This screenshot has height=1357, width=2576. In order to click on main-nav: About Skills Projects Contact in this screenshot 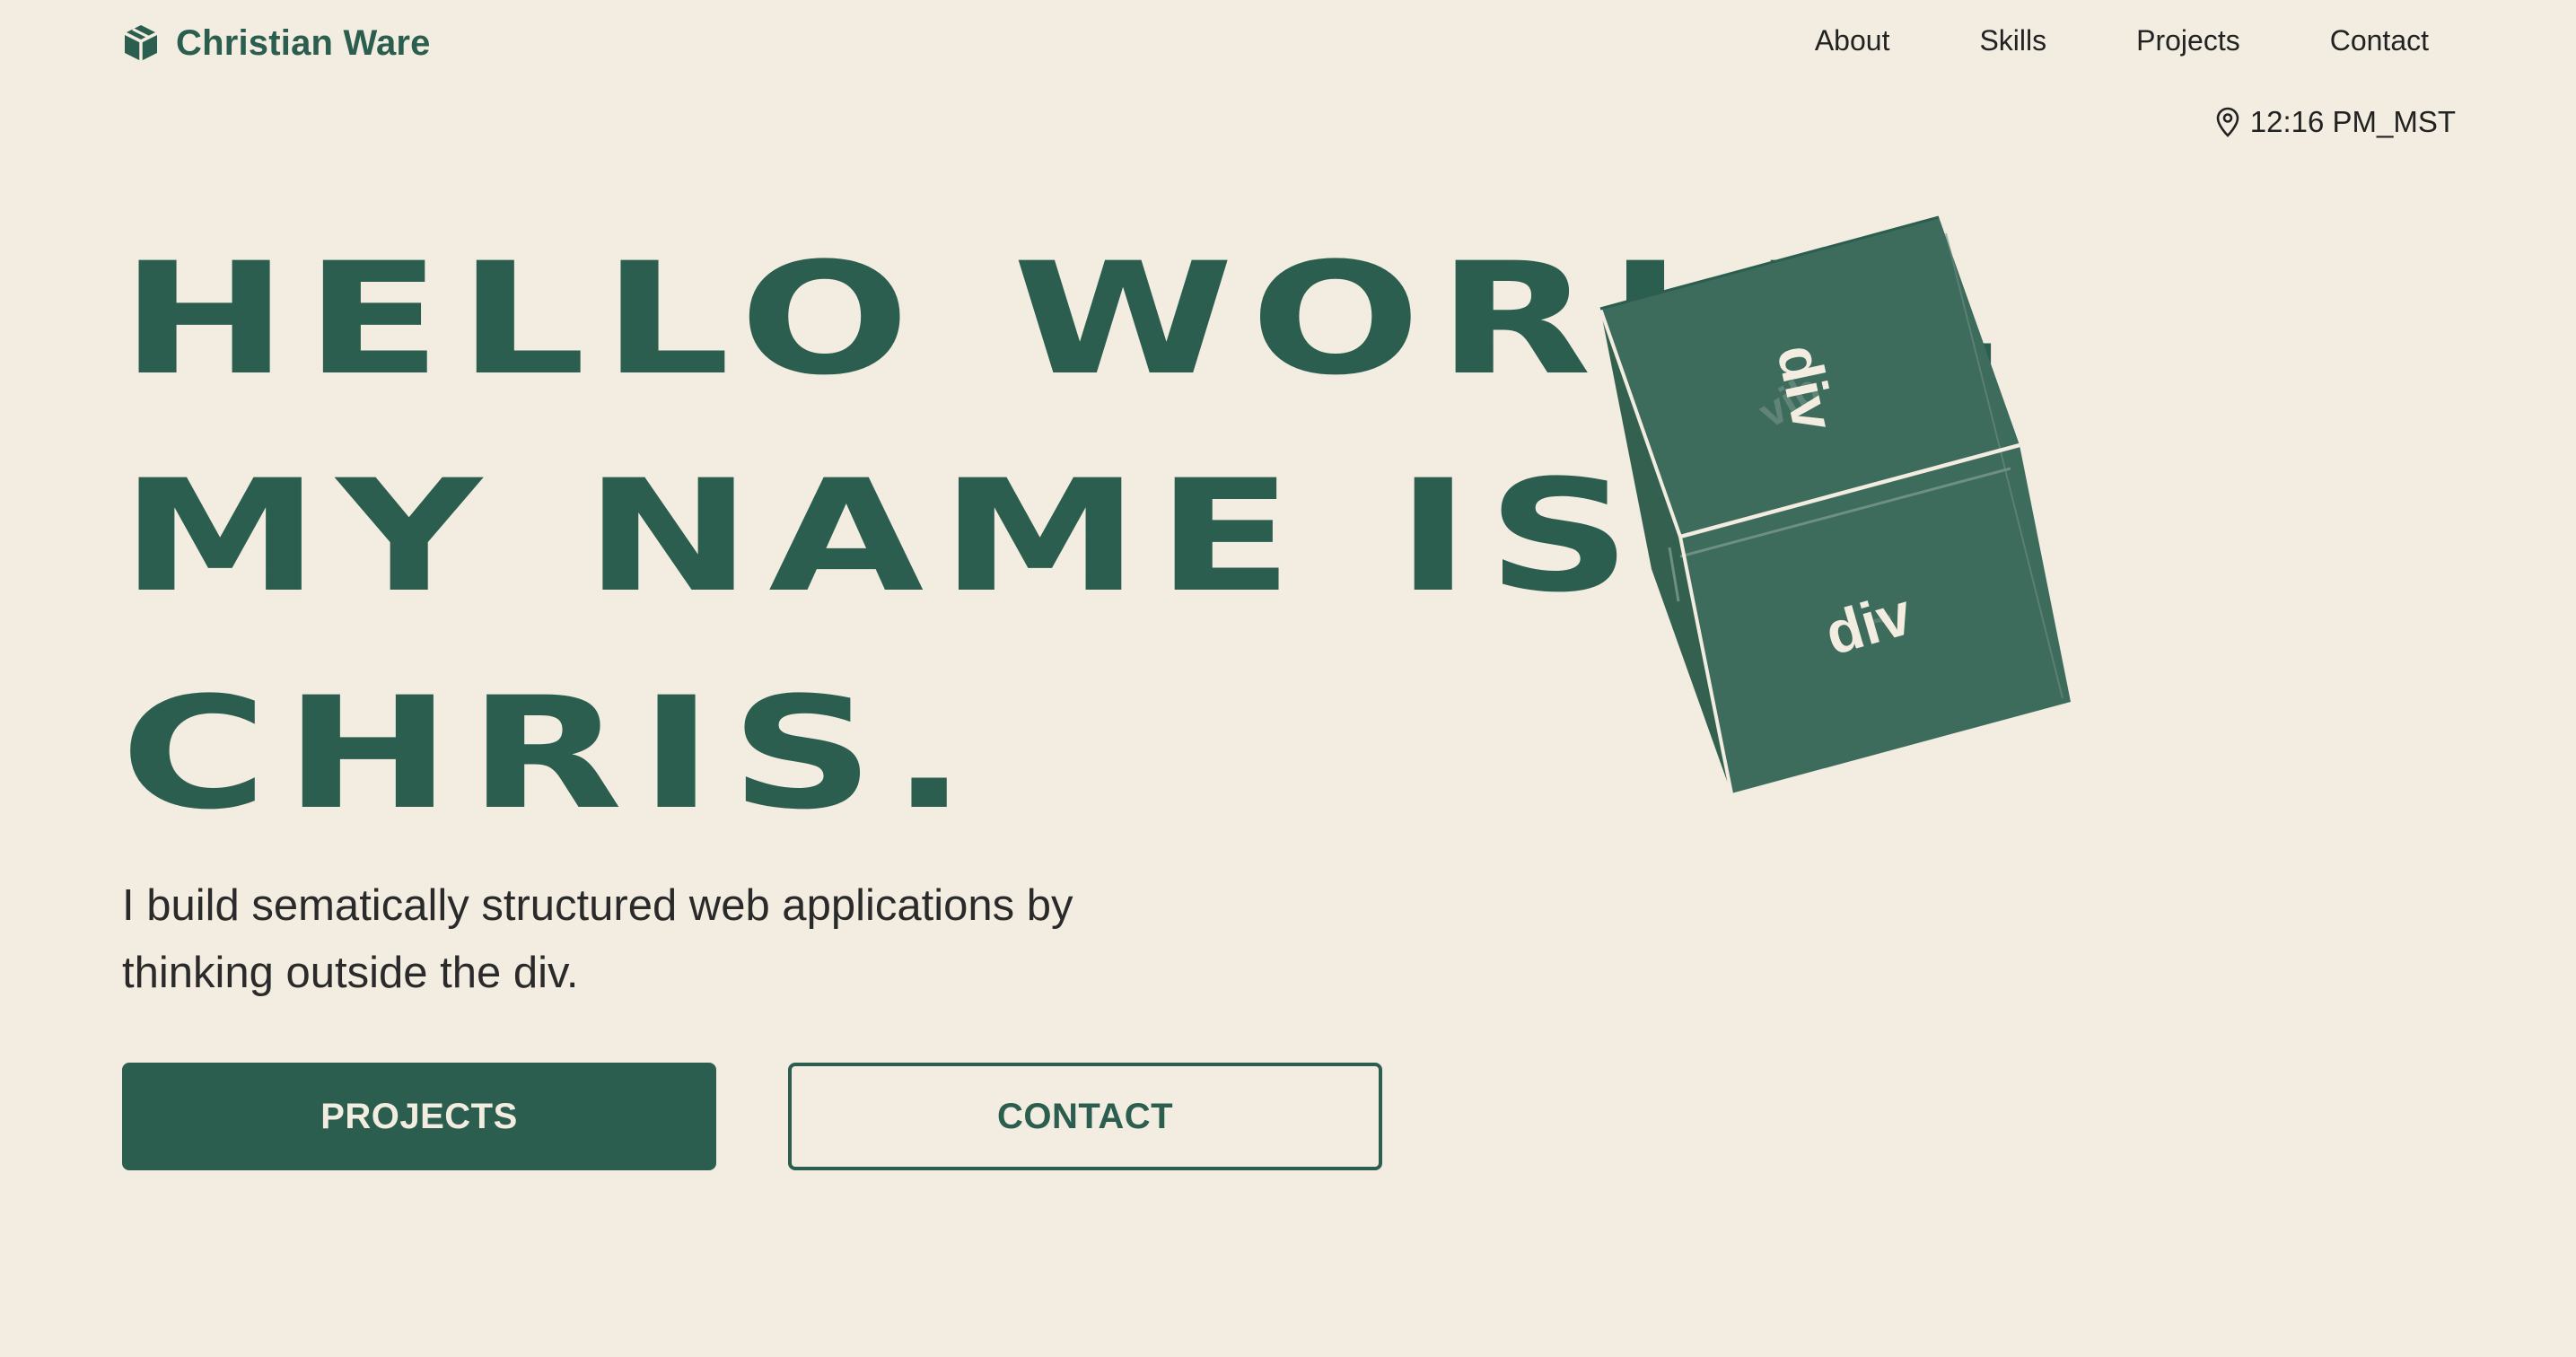, I will do `click(2122, 40)`.